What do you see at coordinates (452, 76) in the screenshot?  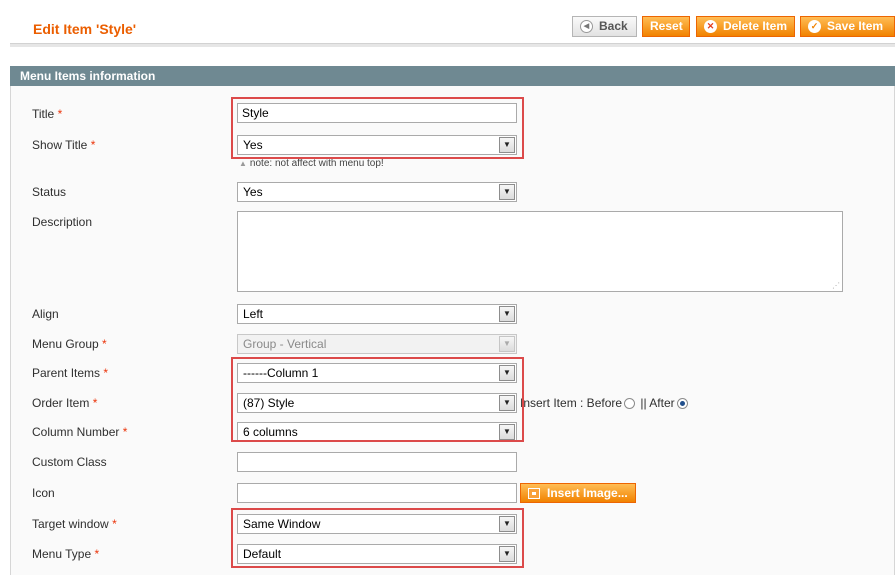 I see `section-header: Menu Items information` at bounding box center [452, 76].